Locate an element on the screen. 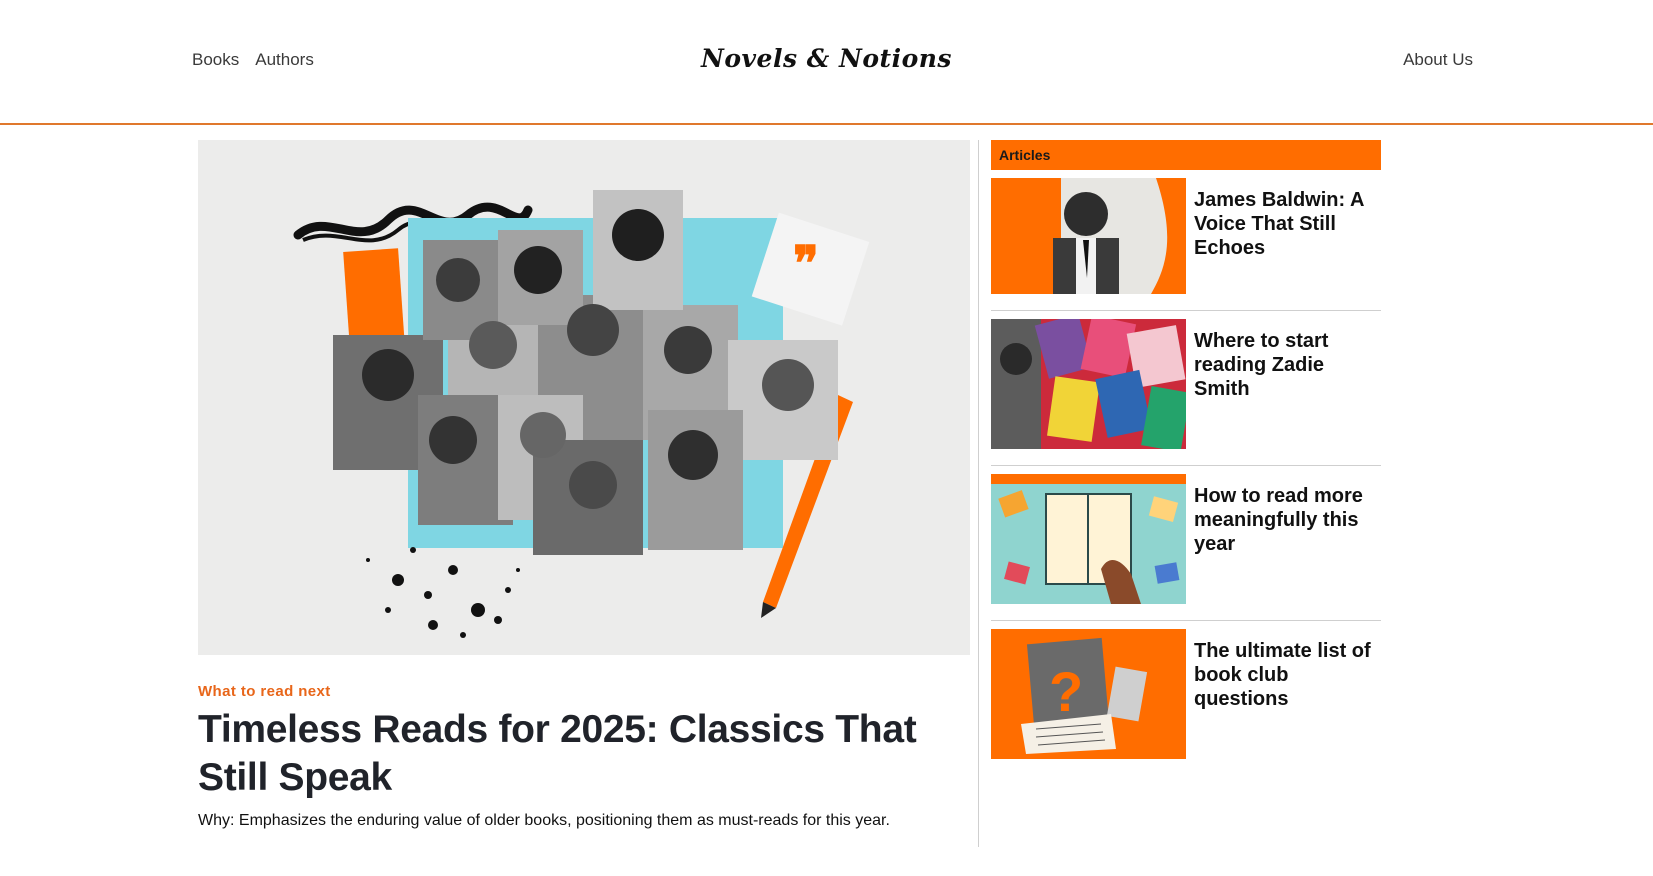  column-divider is located at coordinates (978, 493).